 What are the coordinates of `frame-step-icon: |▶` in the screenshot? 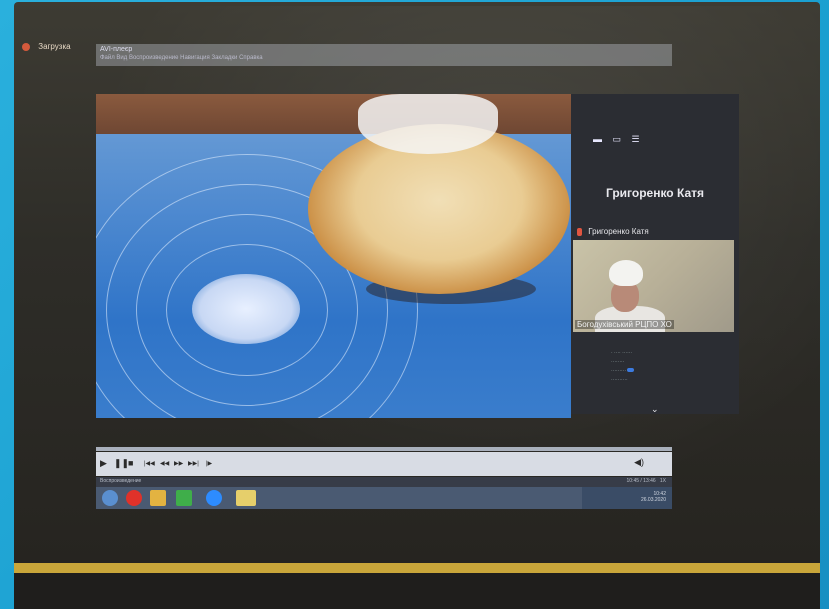 It's located at (209, 463).